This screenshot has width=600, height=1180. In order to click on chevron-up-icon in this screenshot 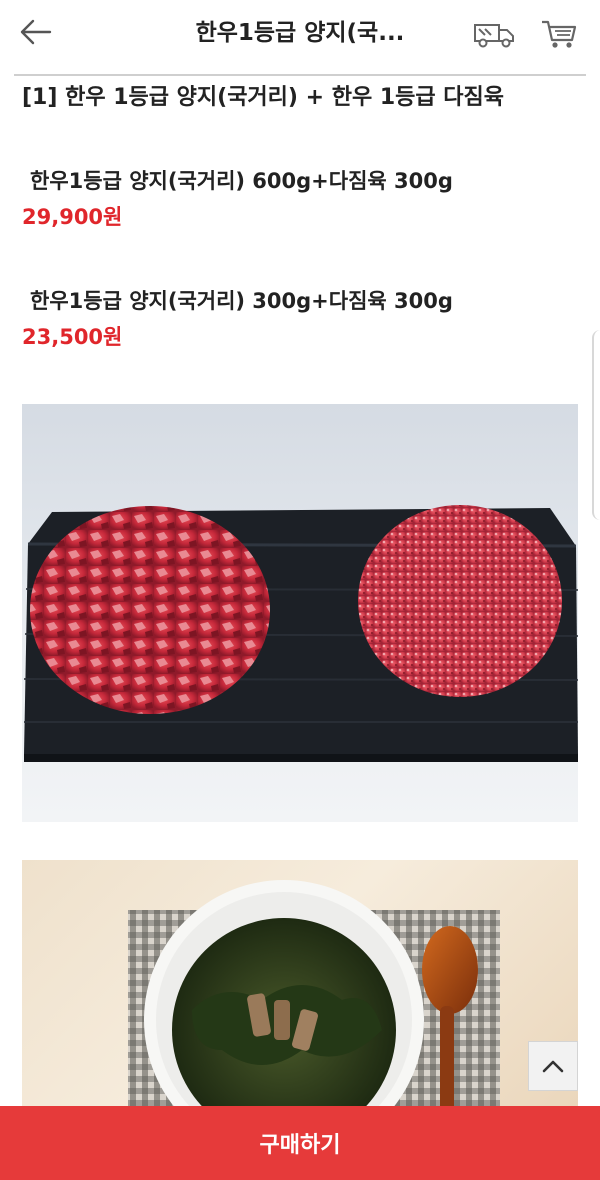, I will do `click(553, 1066)`.